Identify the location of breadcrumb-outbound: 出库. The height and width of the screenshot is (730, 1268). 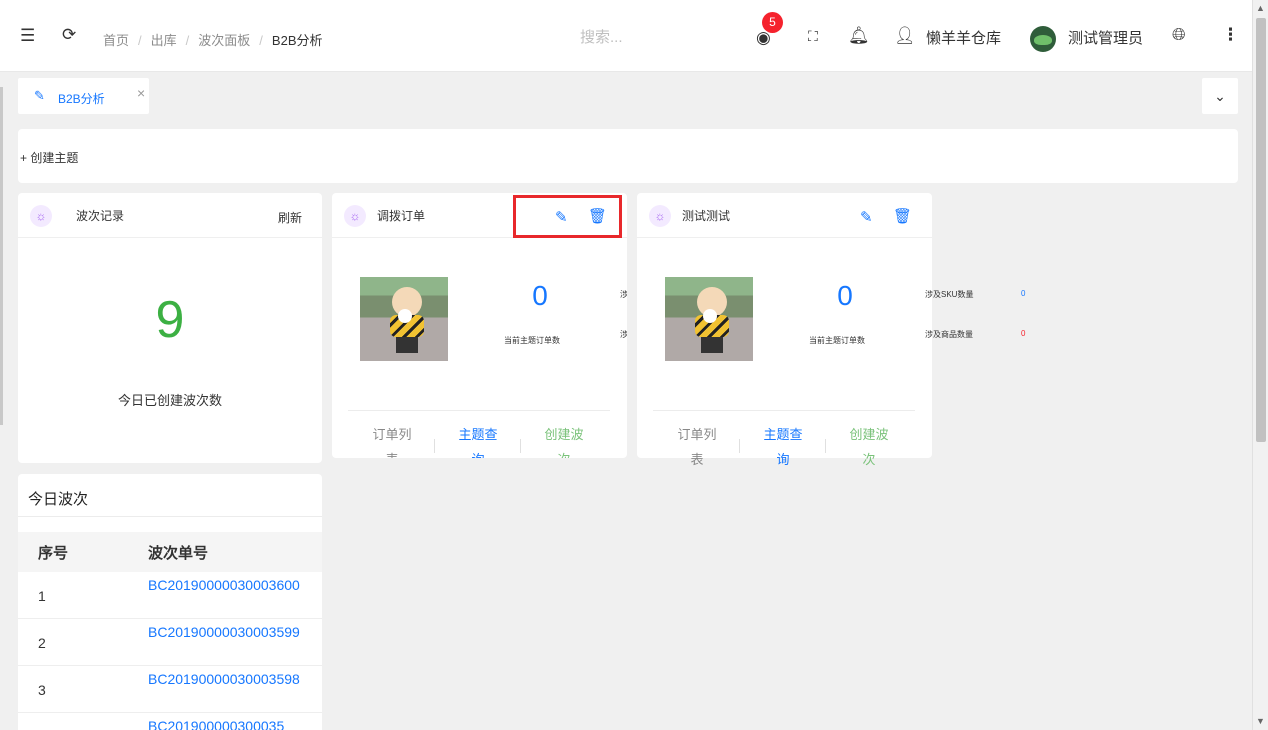
(164, 40).